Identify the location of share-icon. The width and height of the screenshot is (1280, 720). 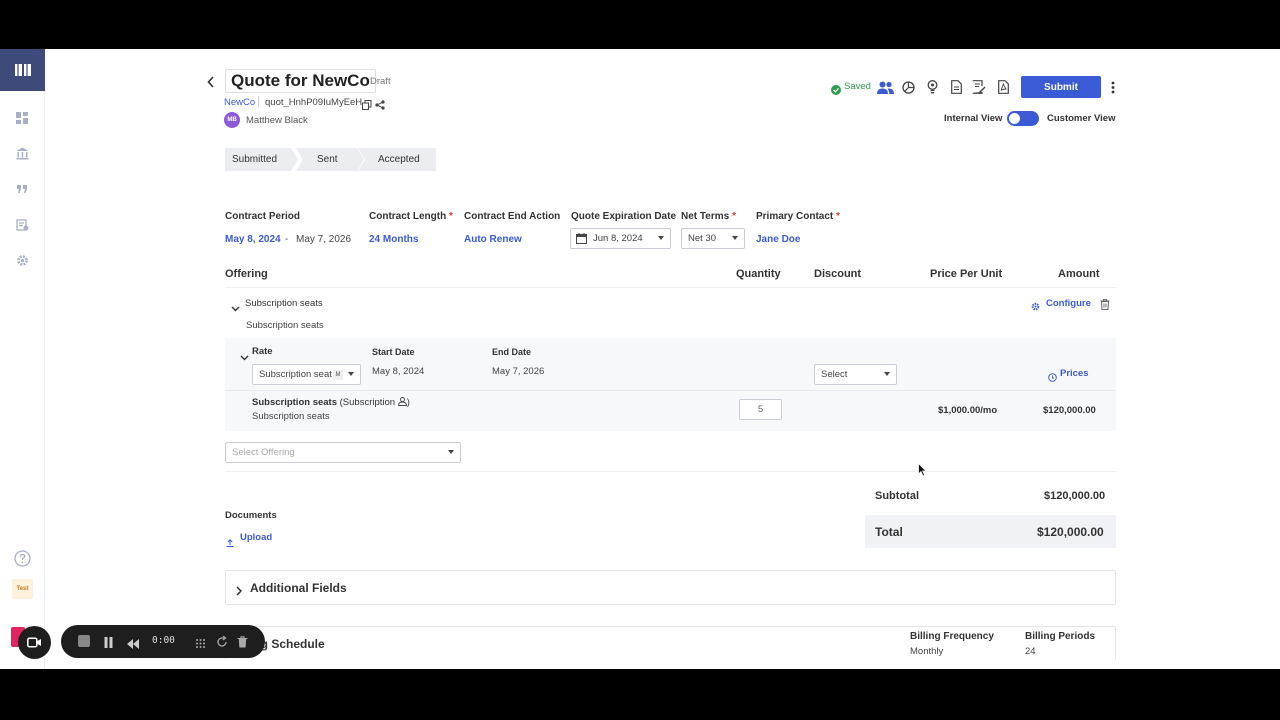
(380, 103).